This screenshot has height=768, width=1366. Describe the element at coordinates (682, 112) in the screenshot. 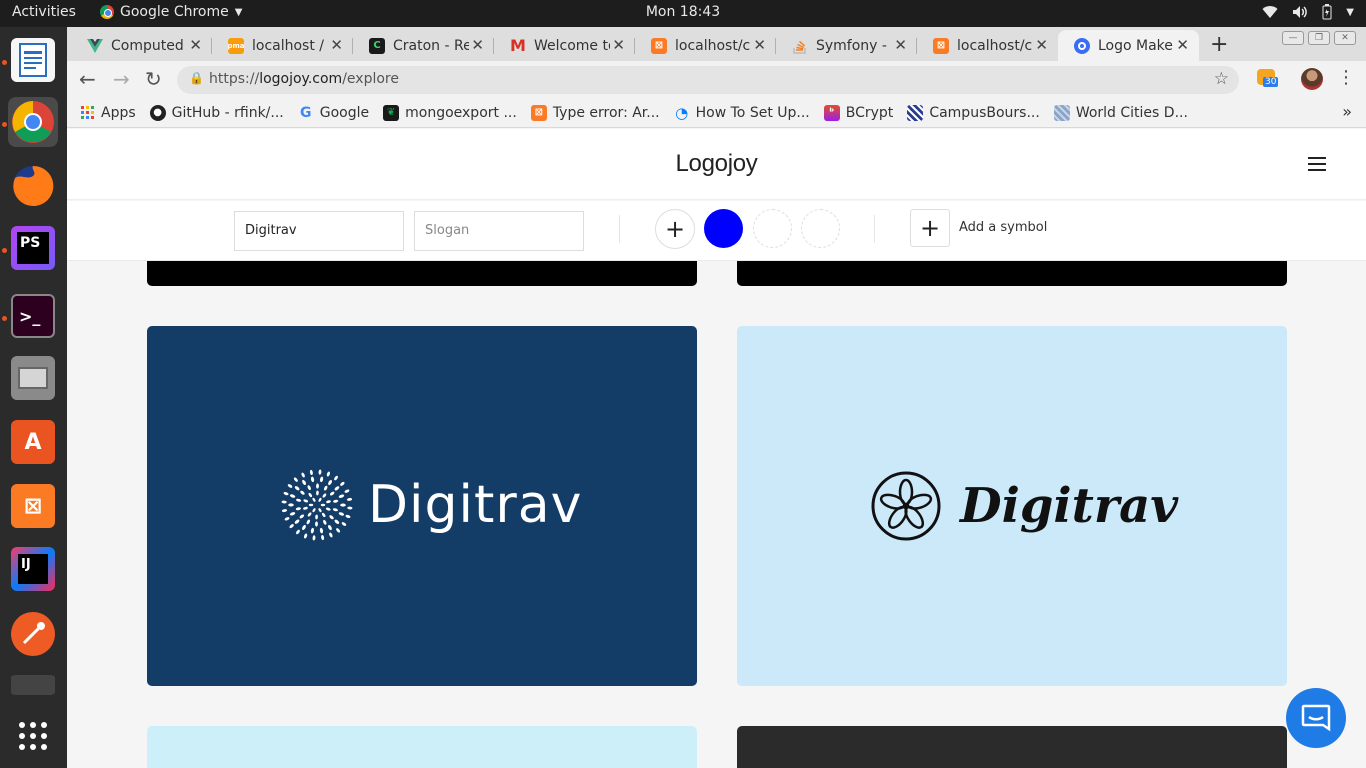

I see `digitalocean-icon: ◔` at that location.